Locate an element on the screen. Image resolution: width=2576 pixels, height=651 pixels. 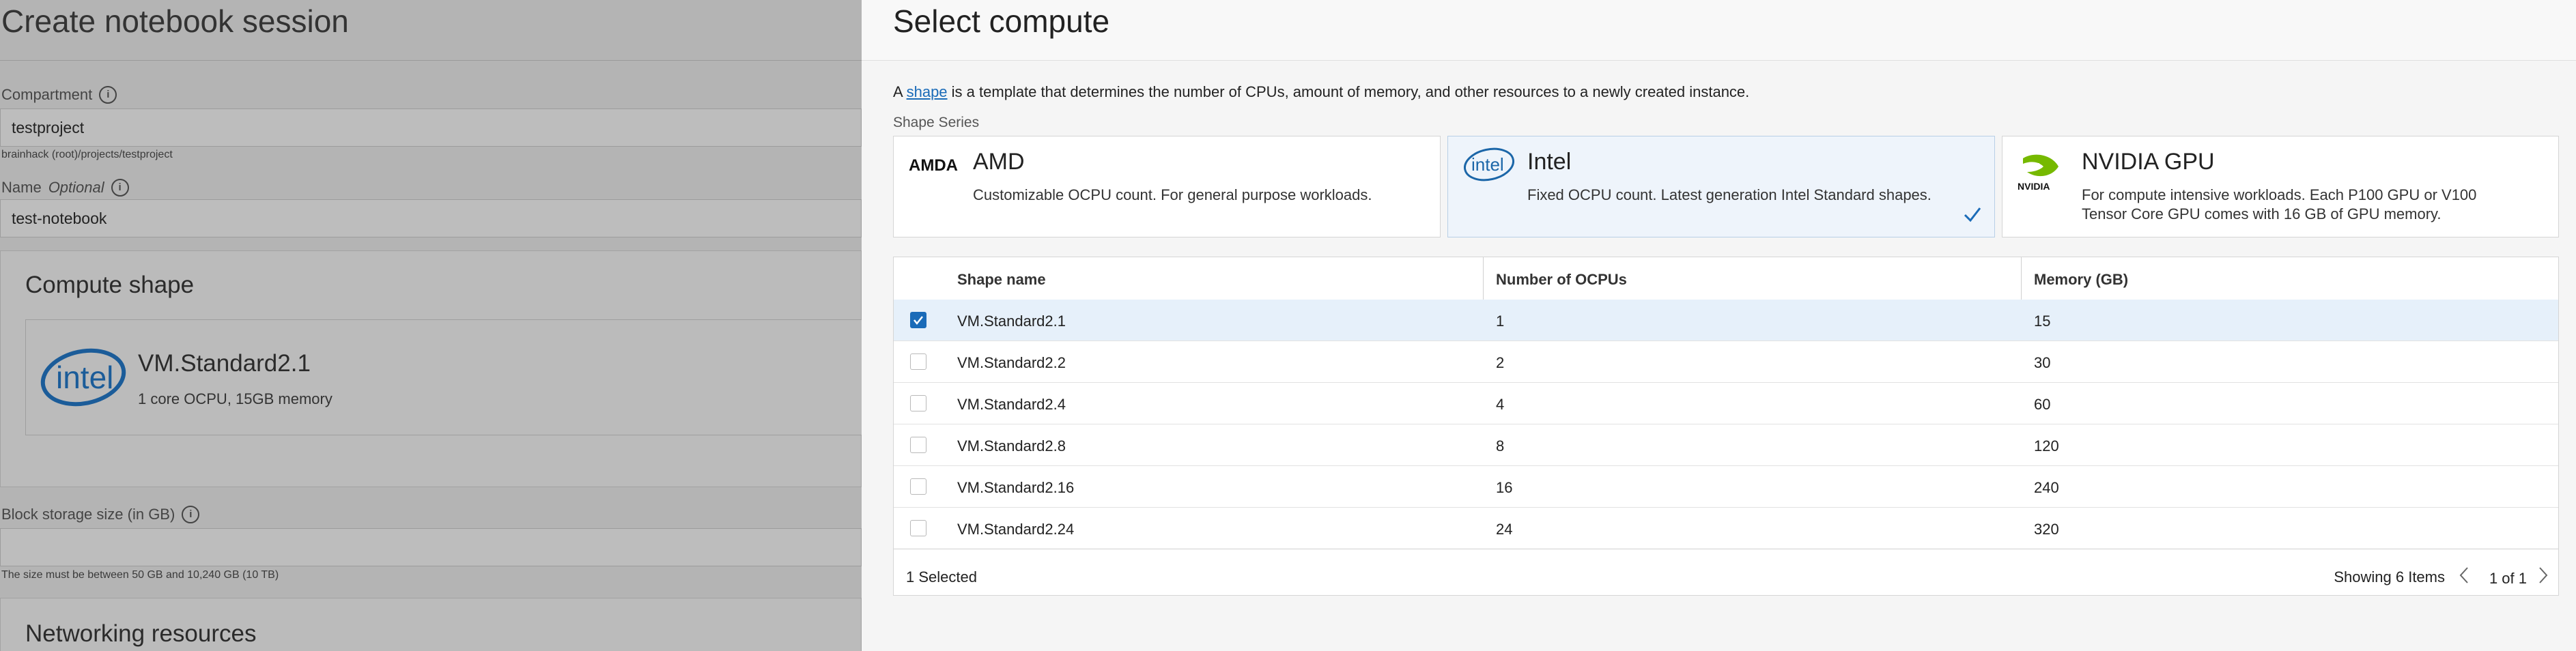
name-label: Name is located at coordinates (21, 187).